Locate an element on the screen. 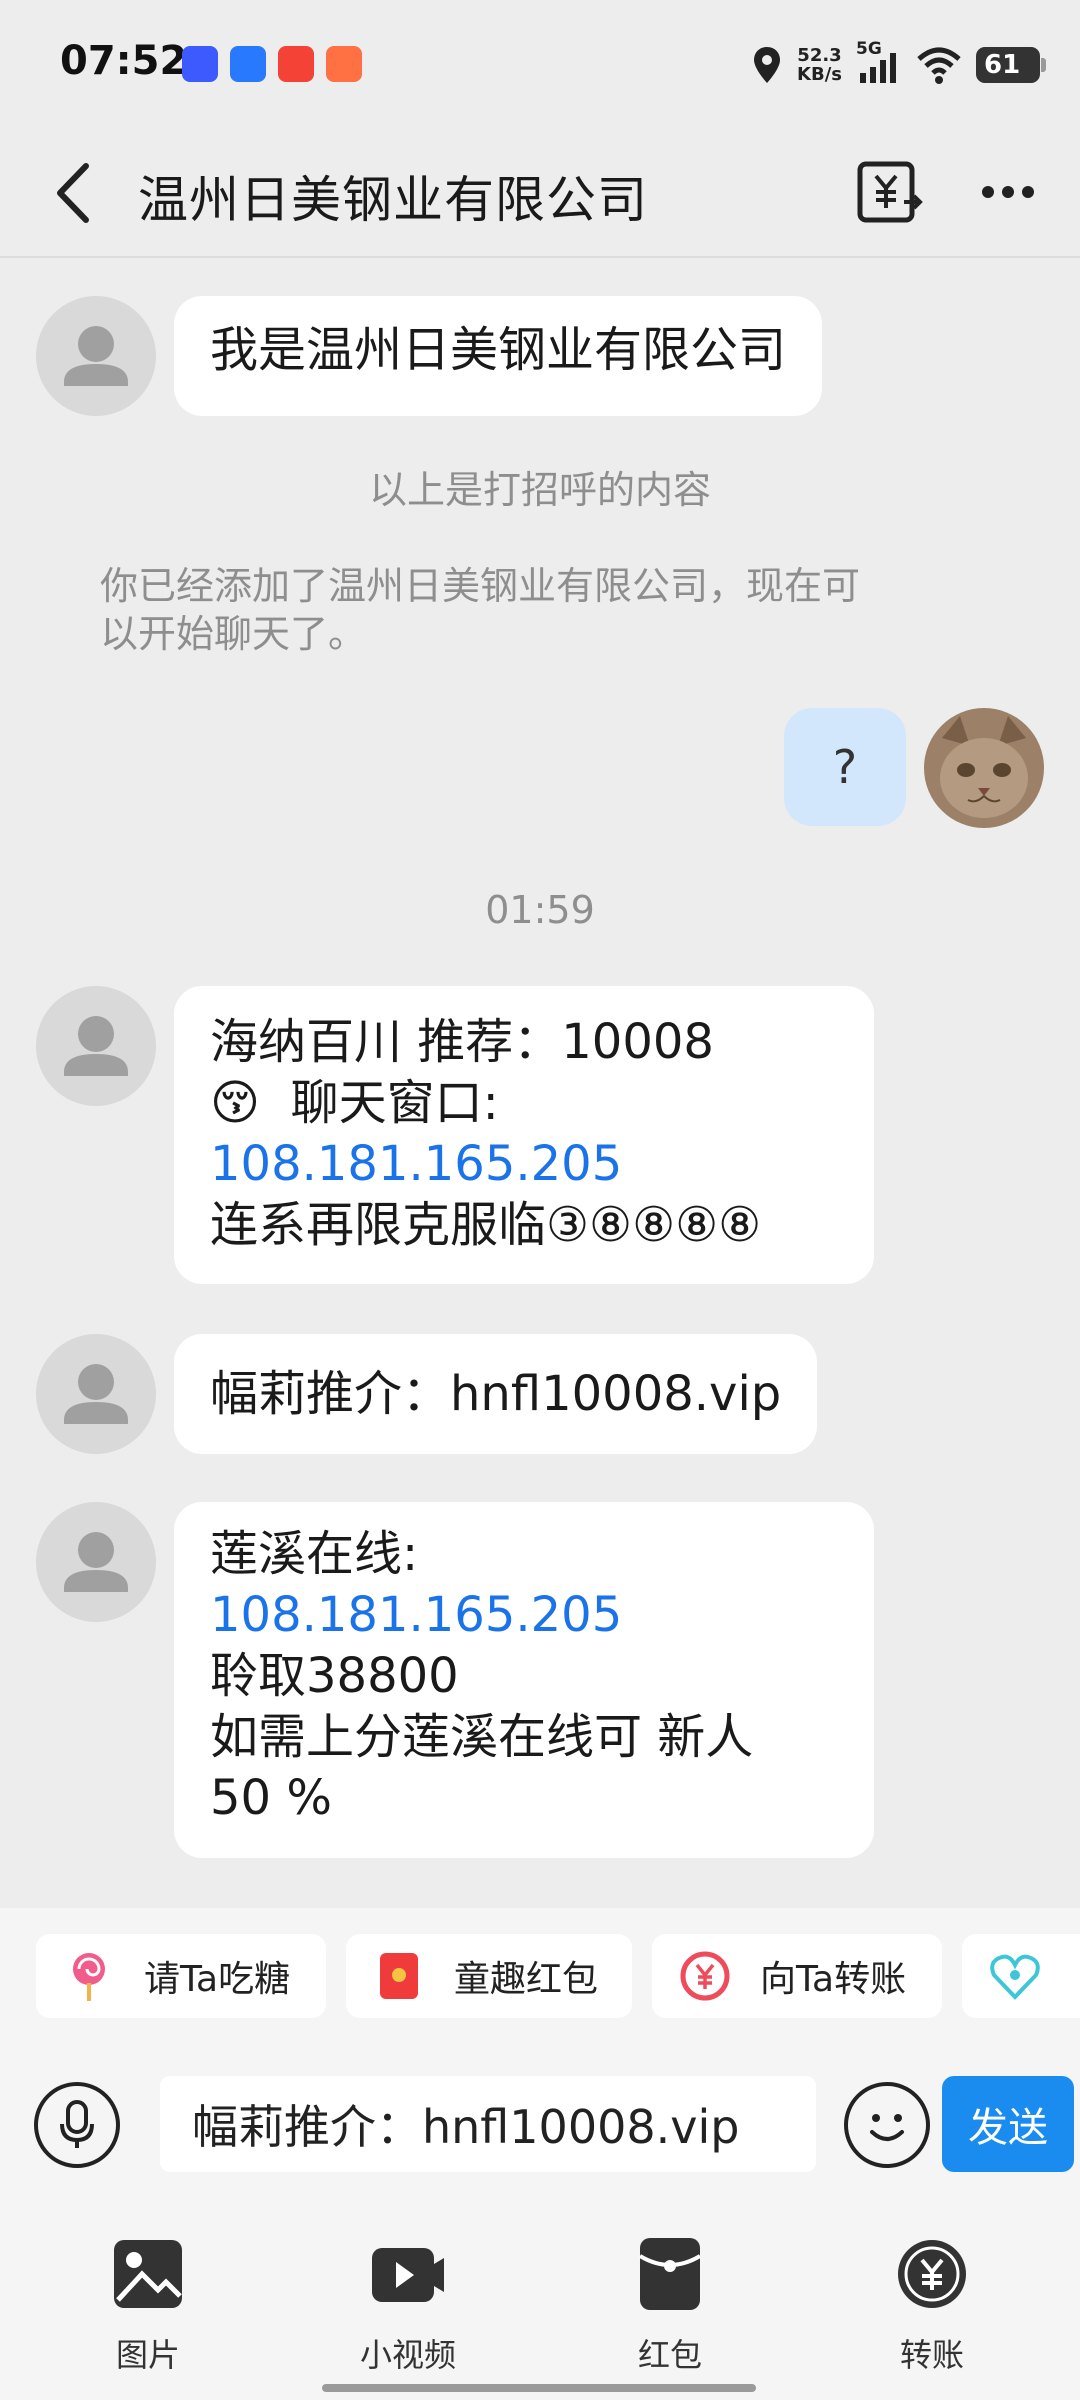  timestamp: 01:59 is located at coordinates (540, 910).